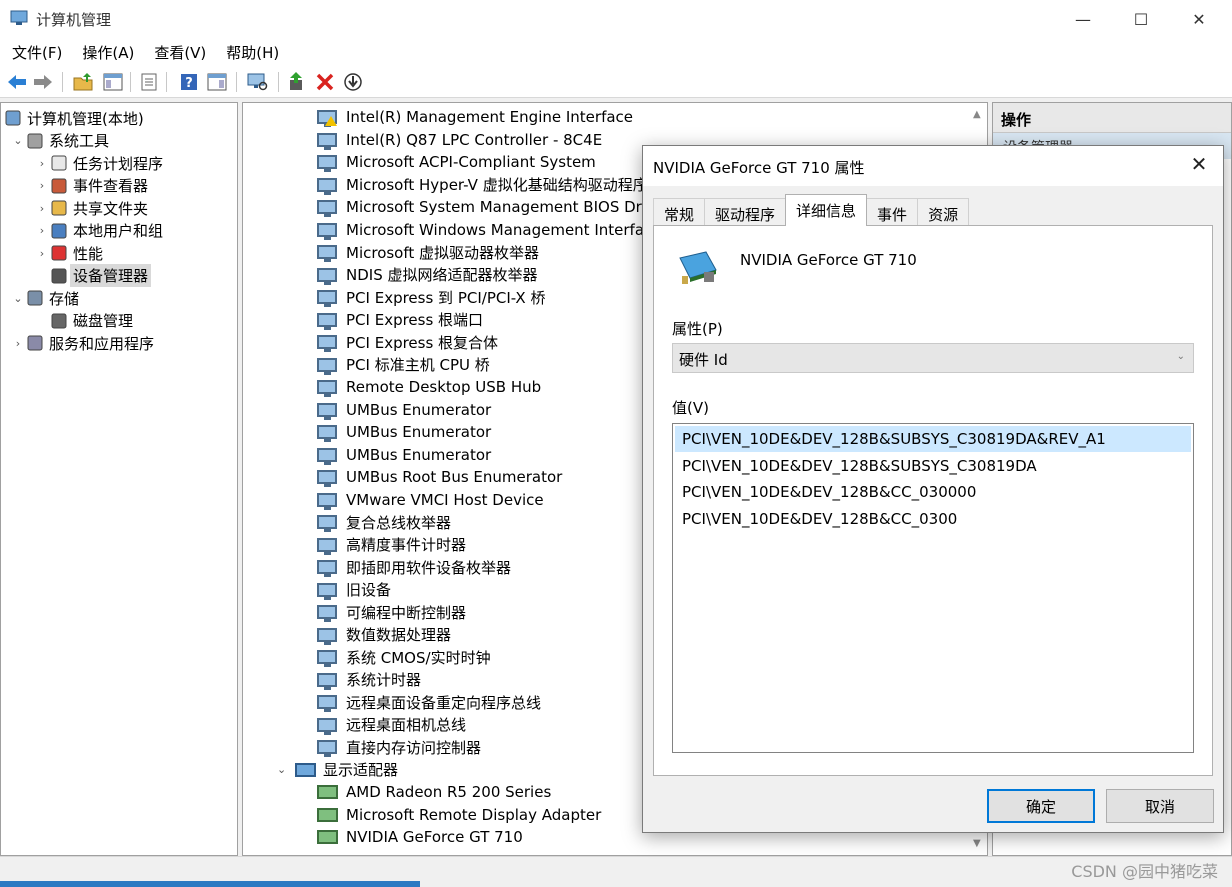  What do you see at coordinates (977, 114) in the screenshot?
I see `scroll-up-icon: ▲` at bounding box center [977, 114].